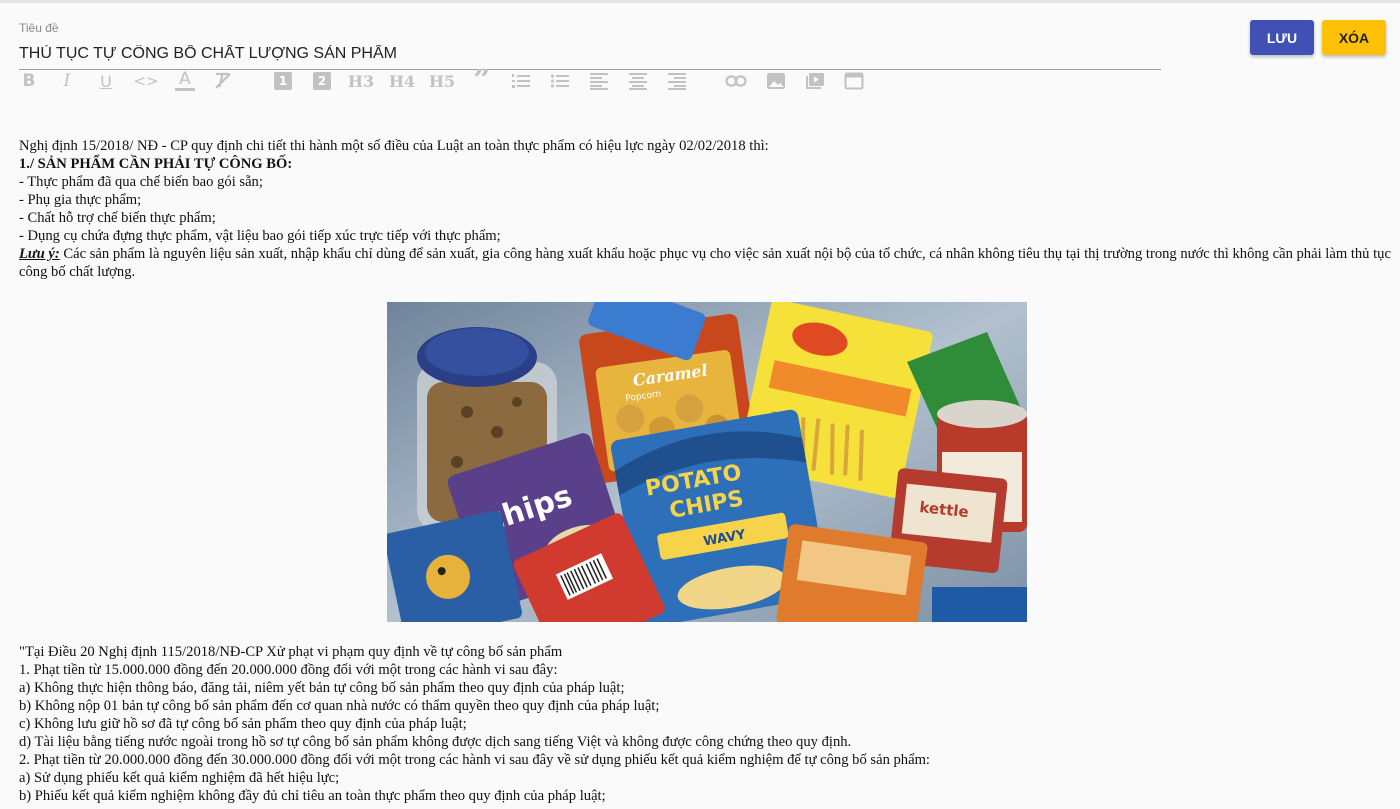 This screenshot has width=1400, height=809. I want to click on heading5-button: H5, so click(442, 81).